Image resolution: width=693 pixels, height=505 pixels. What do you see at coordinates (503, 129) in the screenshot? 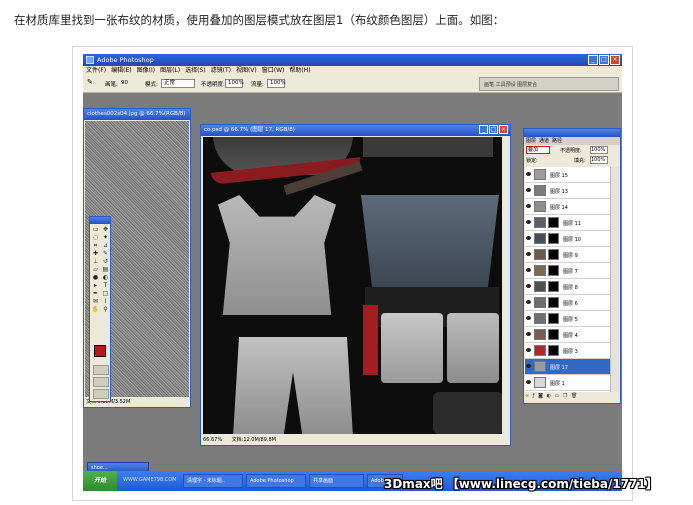
I see `doc-close-button: ×` at bounding box center [503, 129].